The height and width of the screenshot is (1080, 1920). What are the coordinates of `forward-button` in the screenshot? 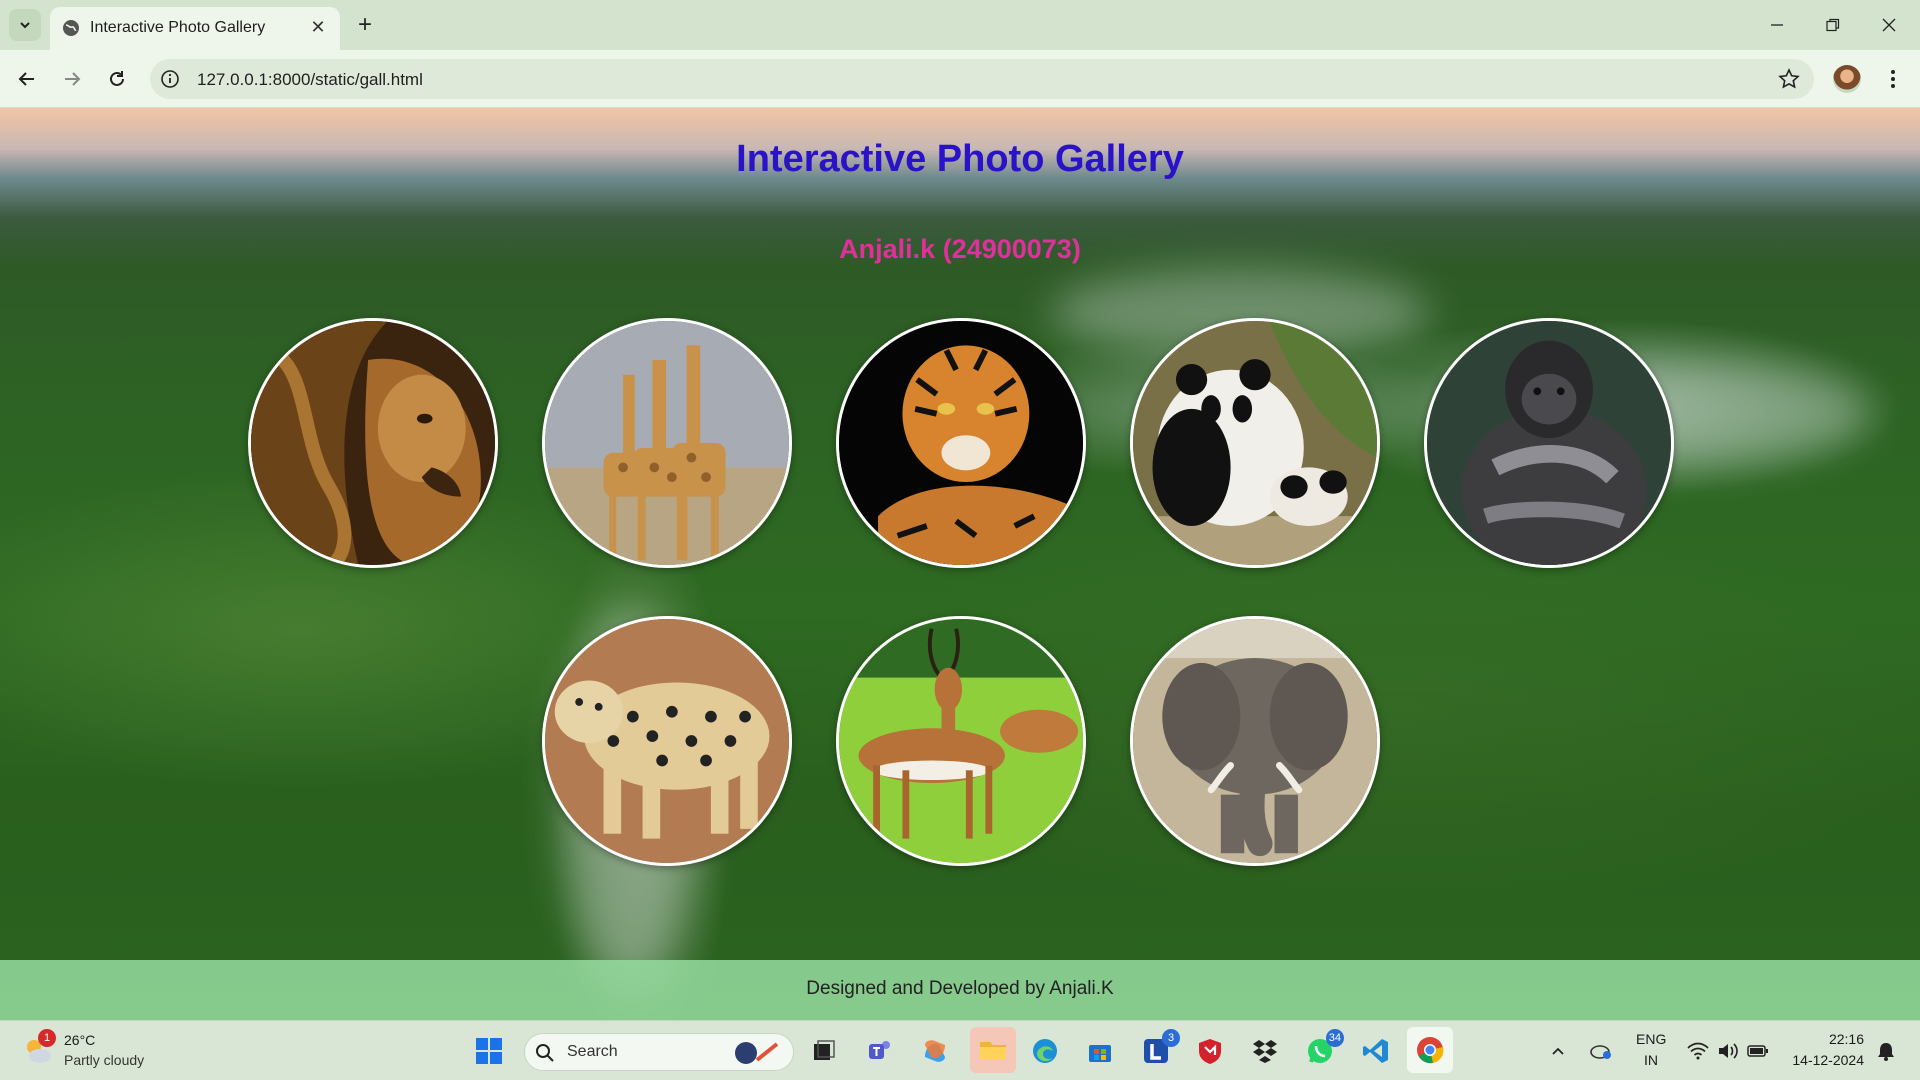 It's located at (72, 79).